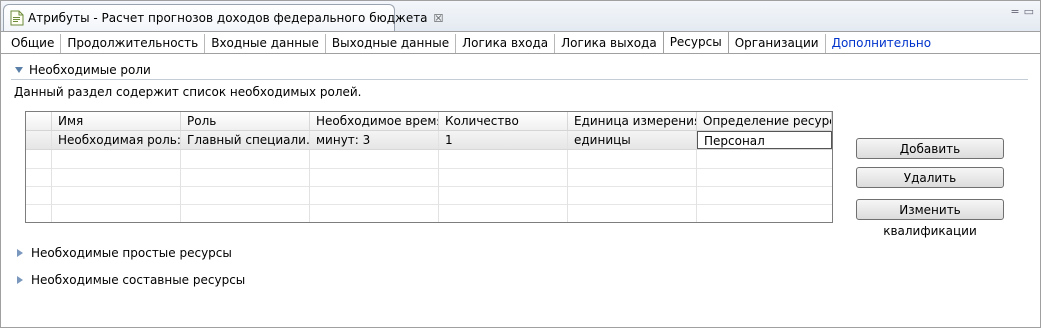 The width and height of the screenshot is (1041, 328). I want to click on column-header: Имя, so click(116, 121).